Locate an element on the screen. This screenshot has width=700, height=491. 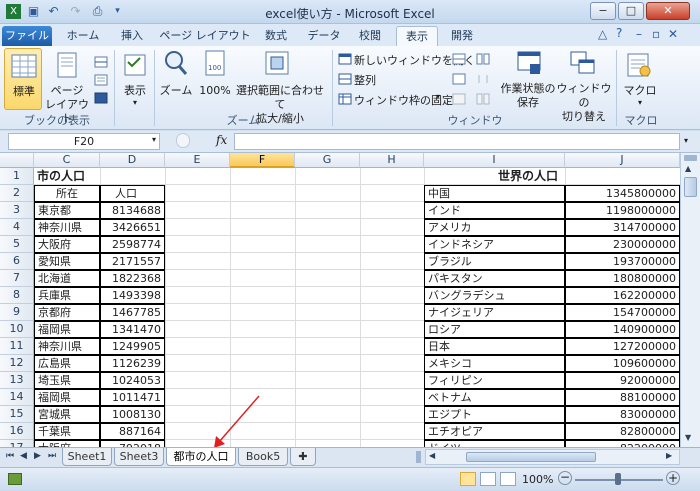
sheet-tab-sheet3: Sheet3 is located at coordinates (139, 457).